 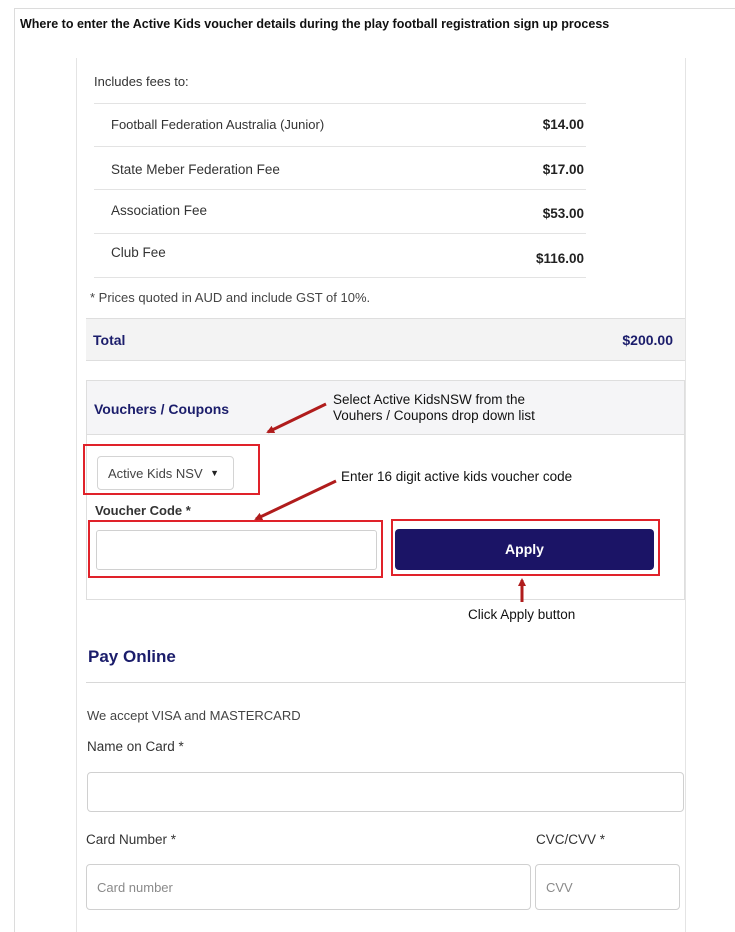 What do you see at coordinates (559, 258) in the screenshot?
I see `fee-amount-club: $116.00` at bounding box center [559, 258].